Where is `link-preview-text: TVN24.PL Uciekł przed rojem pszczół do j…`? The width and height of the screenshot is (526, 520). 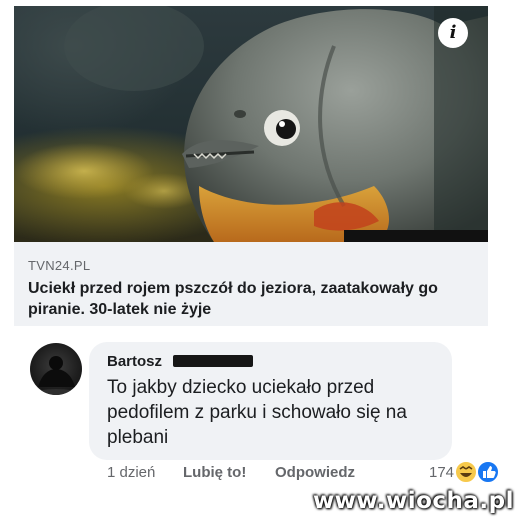 link-preview-text: TVN24.PL Uciekł przed rojem pszczół do j… is located at coordinates (251, 285).